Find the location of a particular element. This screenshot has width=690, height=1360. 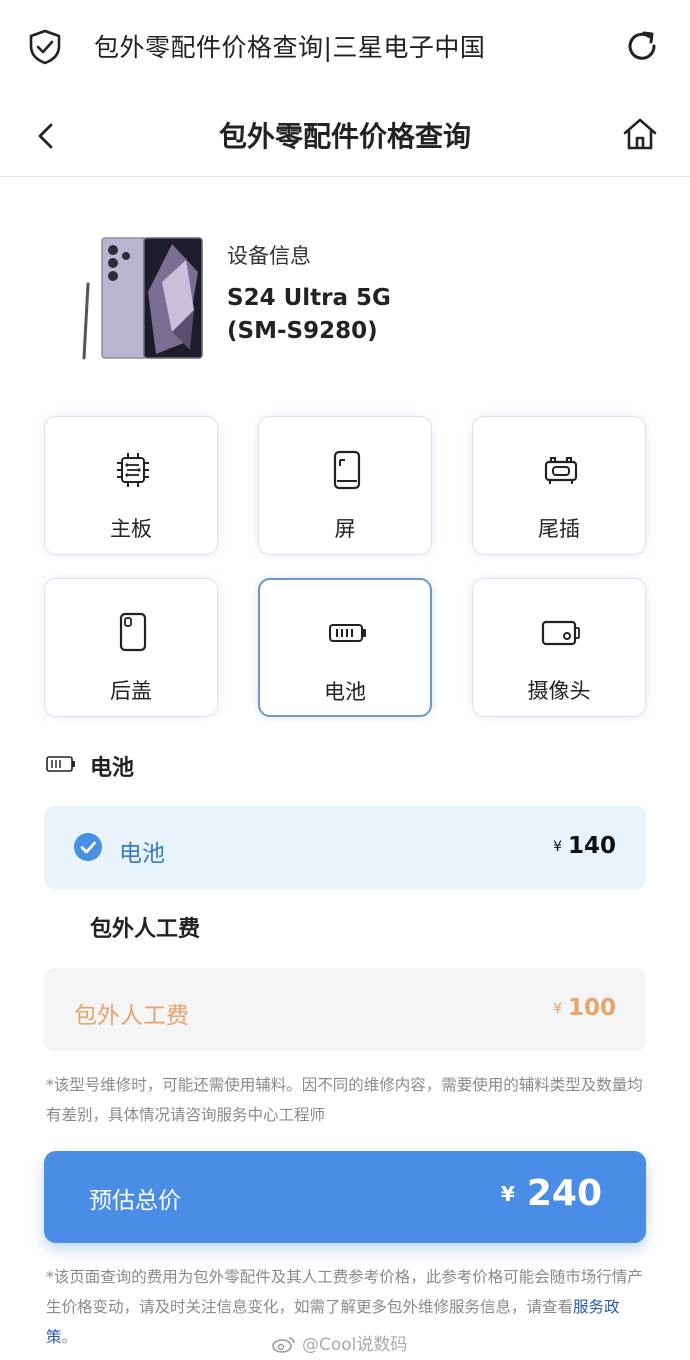

part-tile-battery: 电池 is located at coordinates (345, 647).